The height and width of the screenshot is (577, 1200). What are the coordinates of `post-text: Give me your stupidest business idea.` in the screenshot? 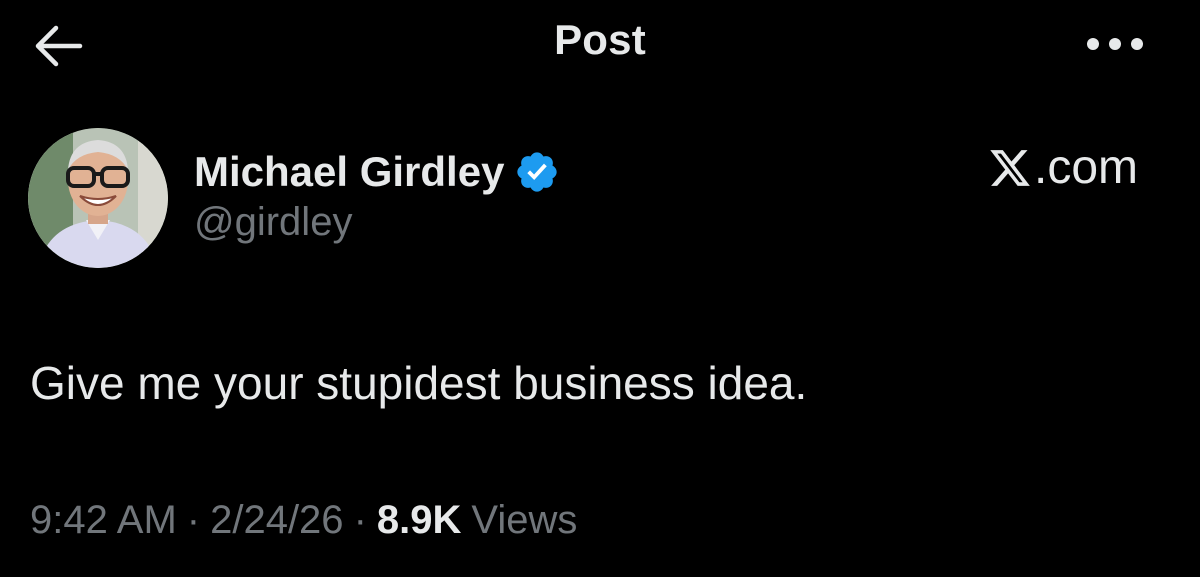 It's located at (419, 383).